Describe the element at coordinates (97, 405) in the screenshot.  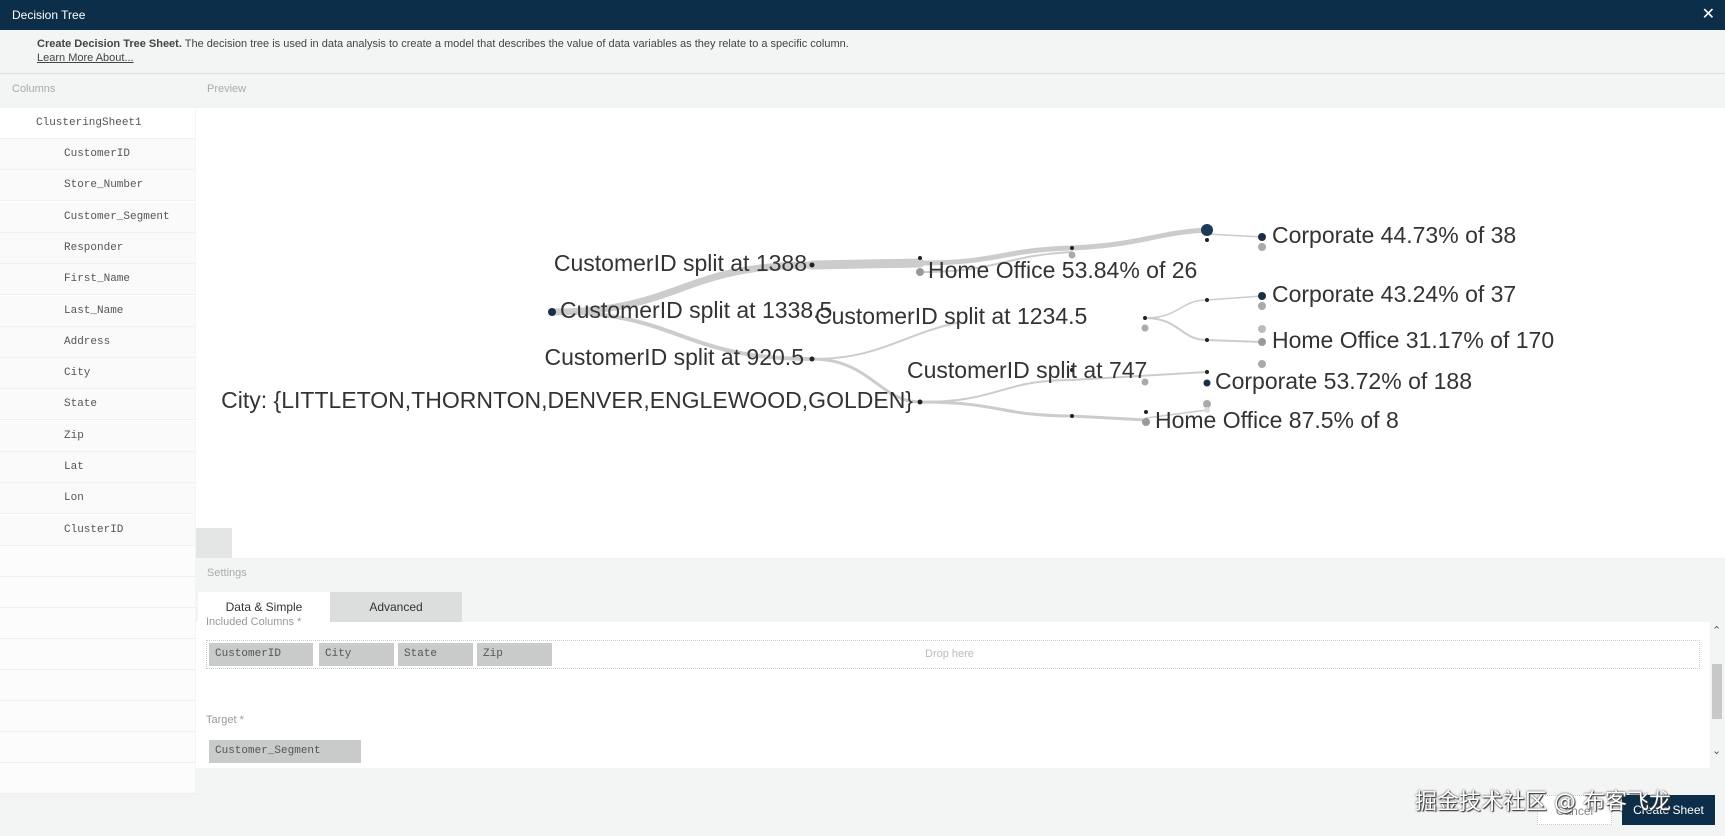
I see `column-item: State` at that location.